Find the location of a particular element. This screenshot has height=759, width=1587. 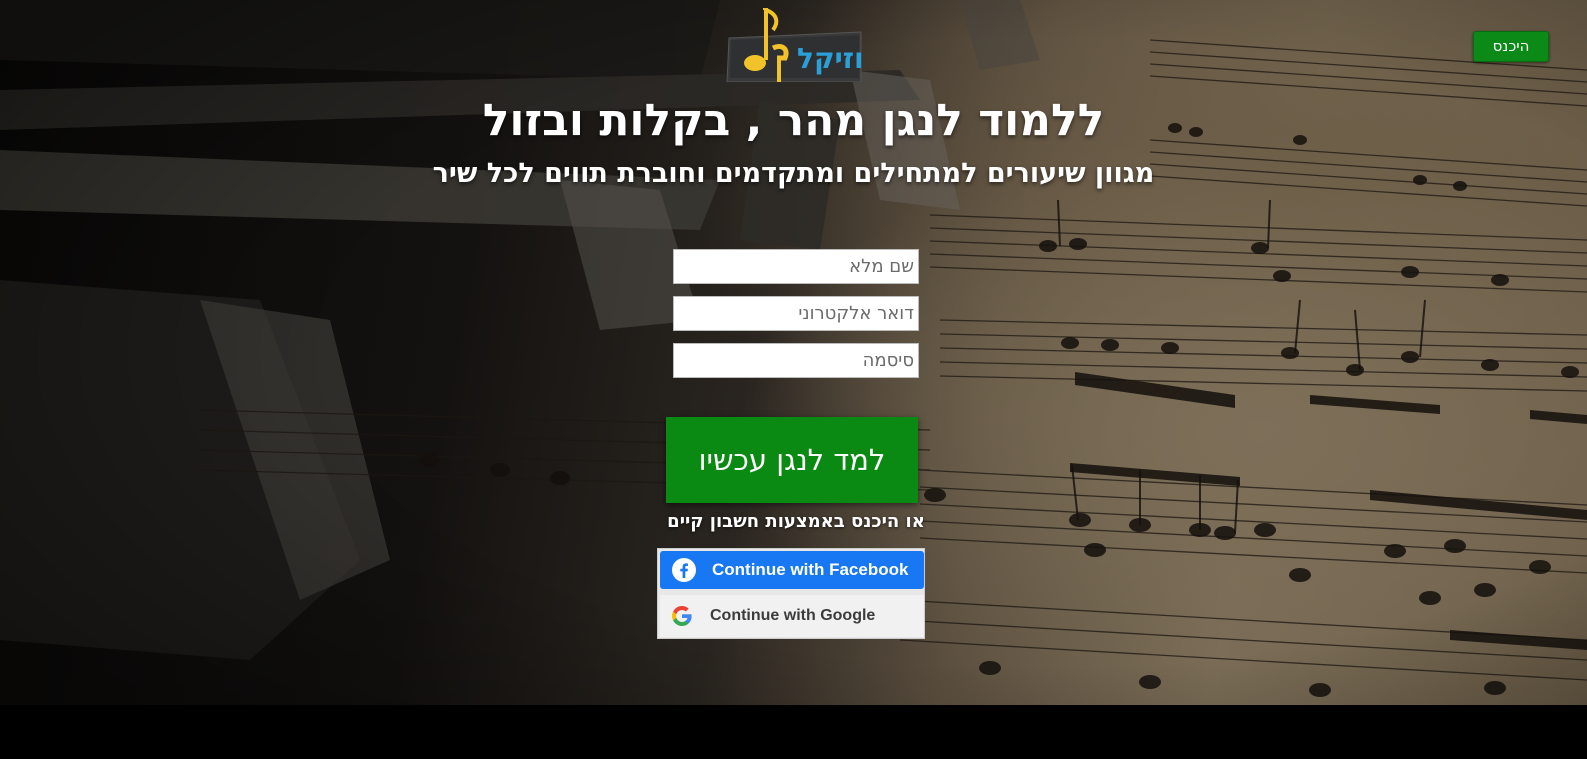

facebook-login-button: Continue with Facebook is located at coordinates (792, 570).